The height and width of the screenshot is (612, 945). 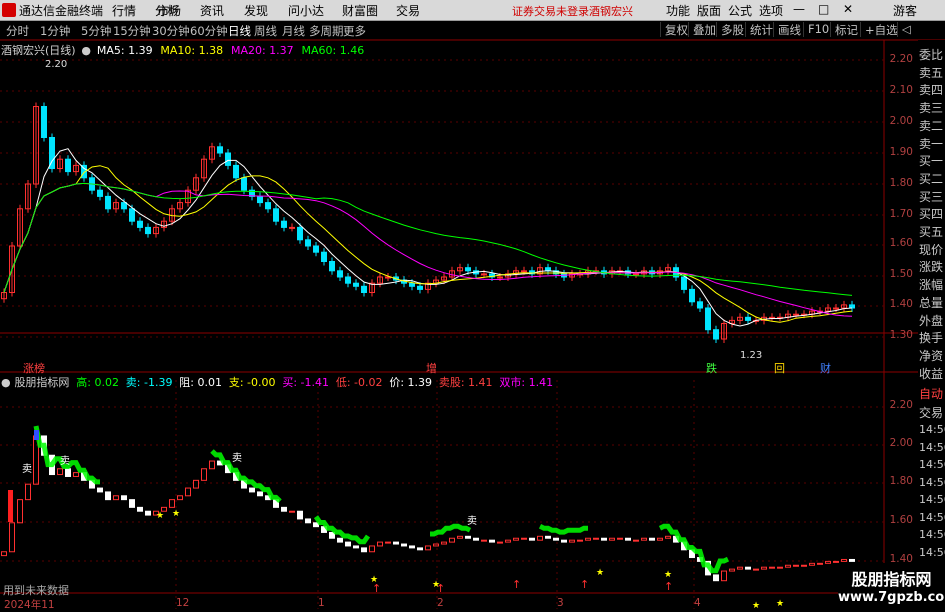 I want to click on sell-mark: 卖, so click(x=65, y=461).